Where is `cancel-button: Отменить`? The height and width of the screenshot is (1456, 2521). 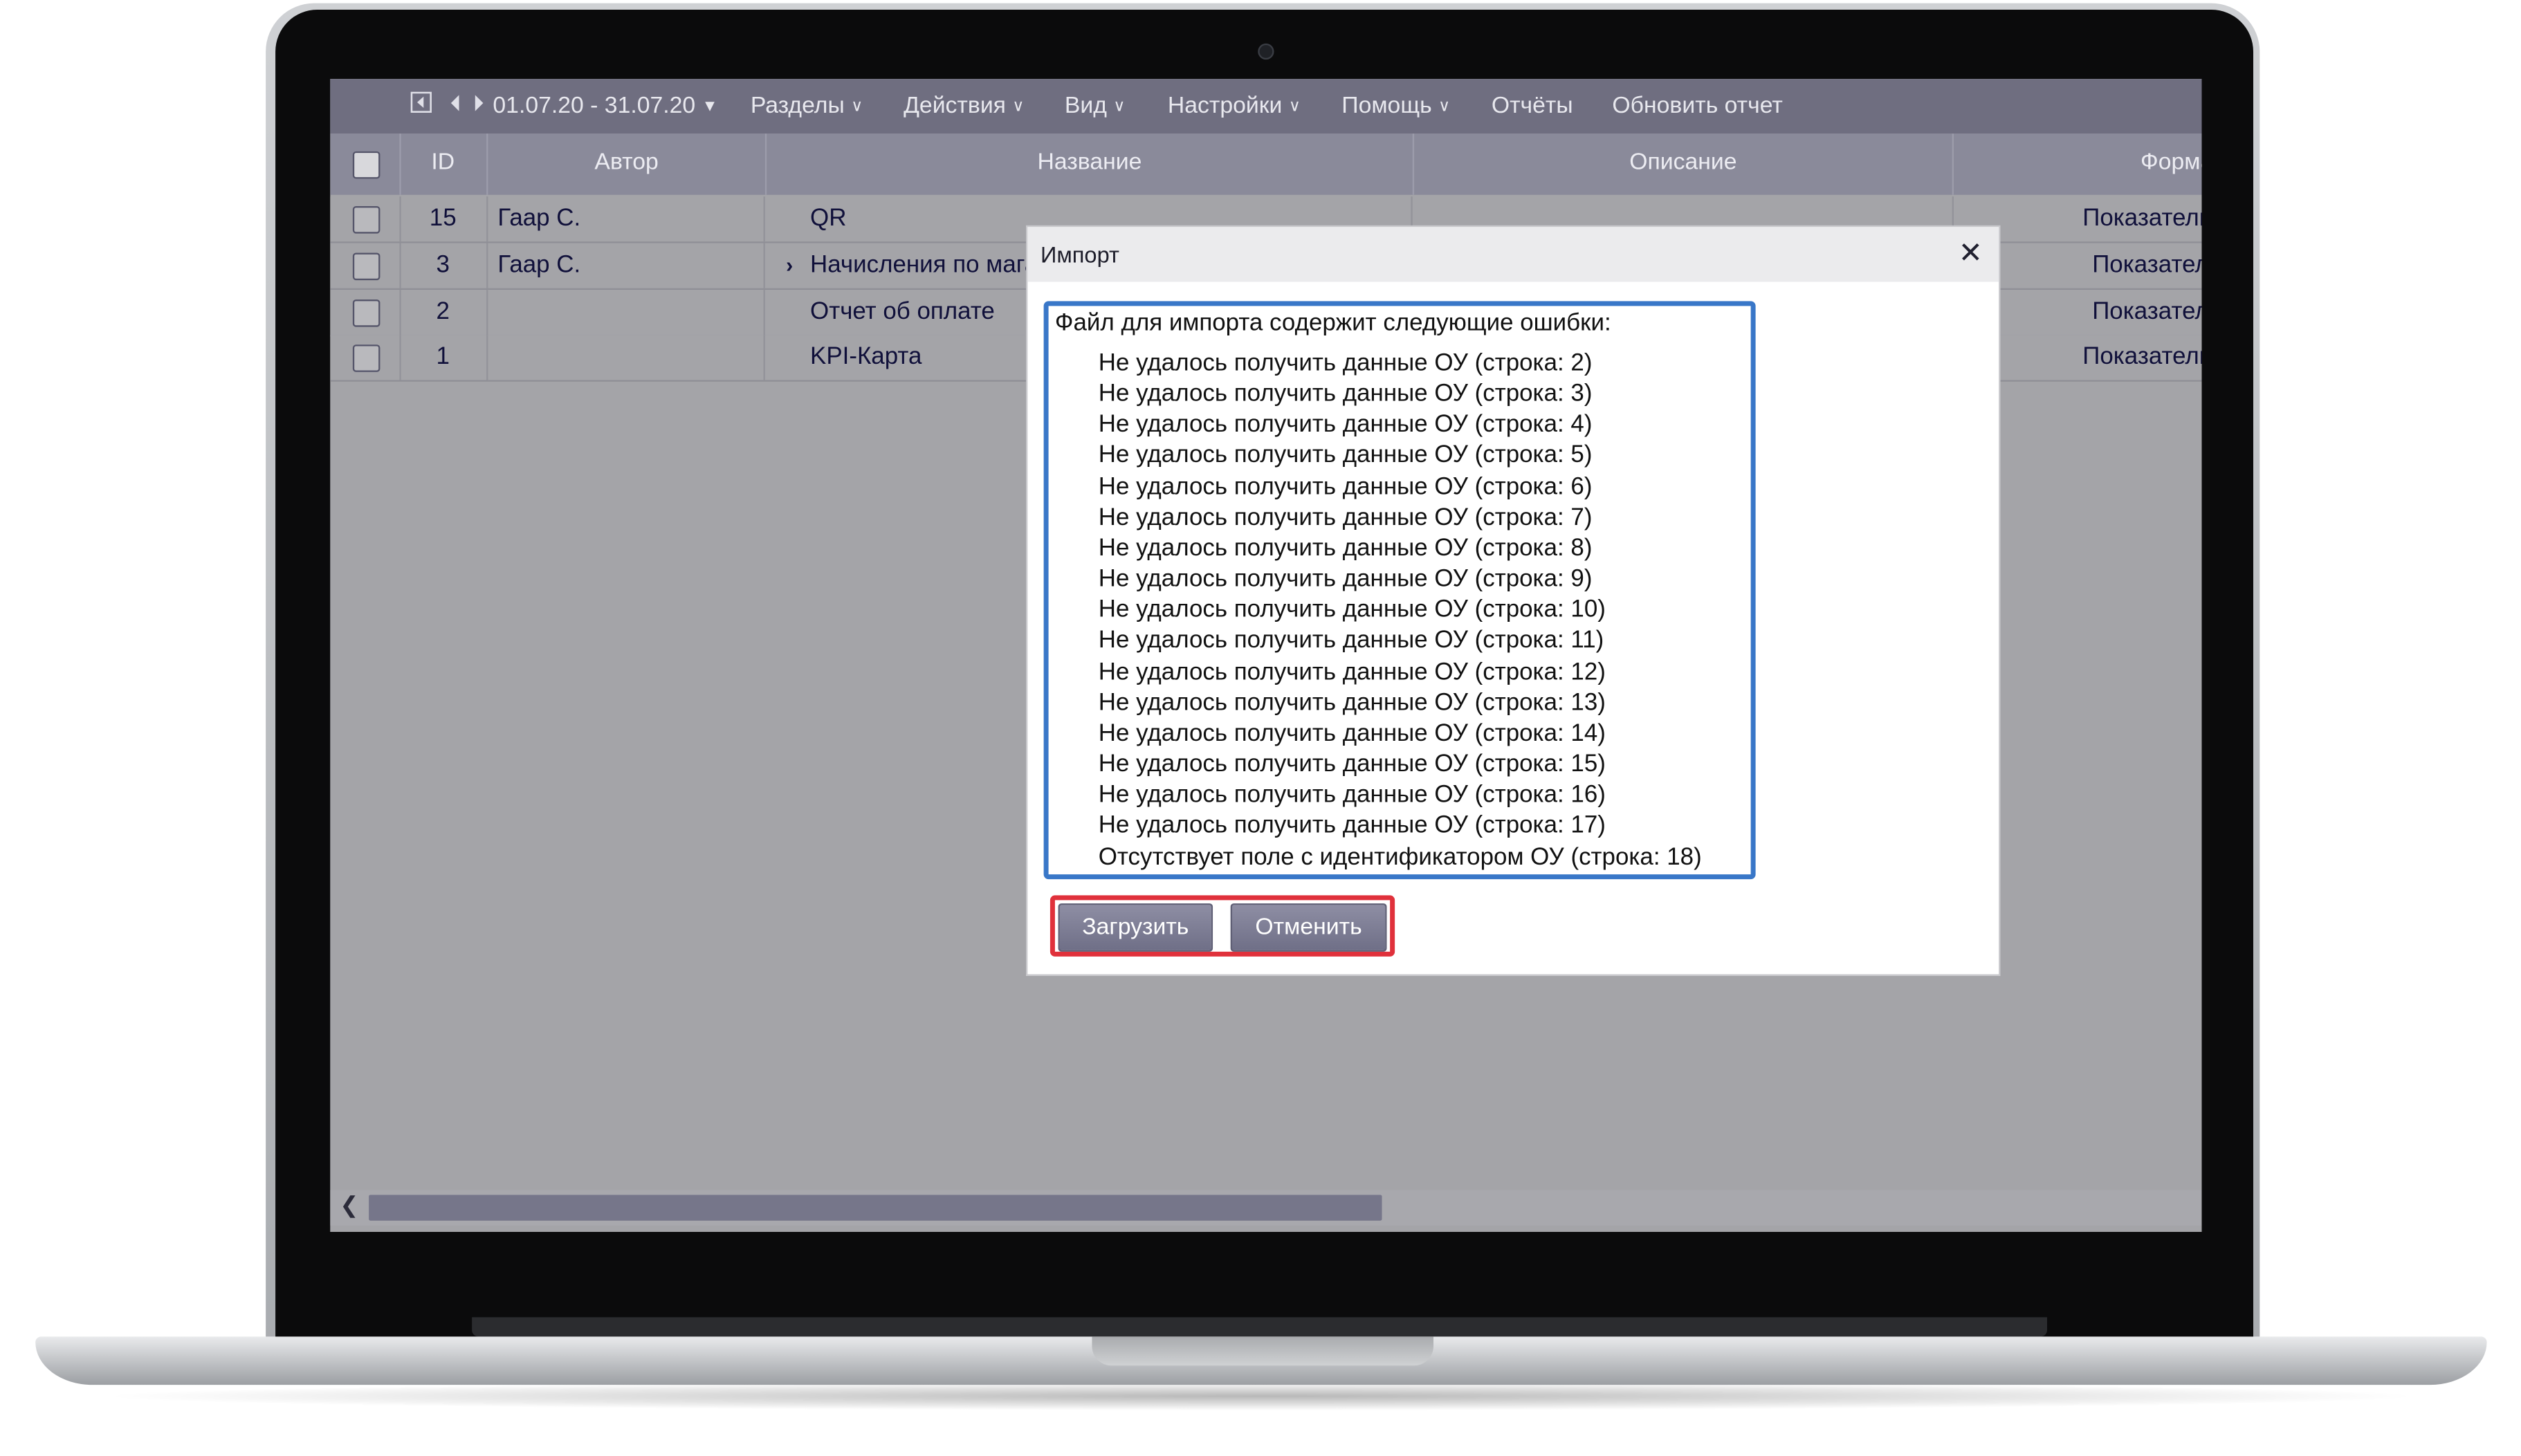
cancel-button: Отменить is located at coordinates (1308, 927).